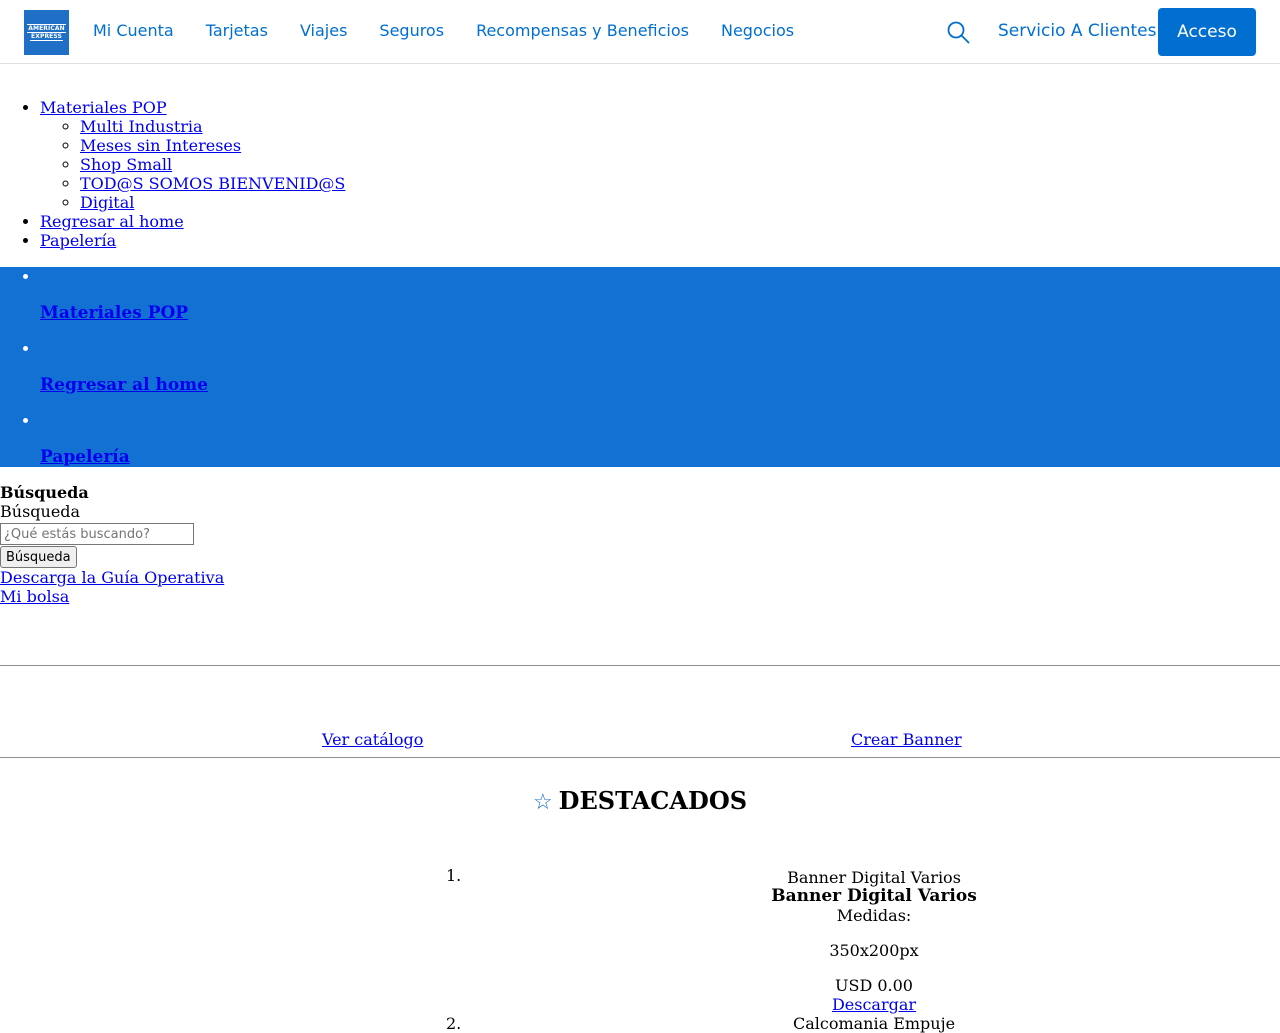  What do you see at coordinates (40, 511) in the screenshot?
I see `search-label: Búsqueda` at bounding box center [40, 511].